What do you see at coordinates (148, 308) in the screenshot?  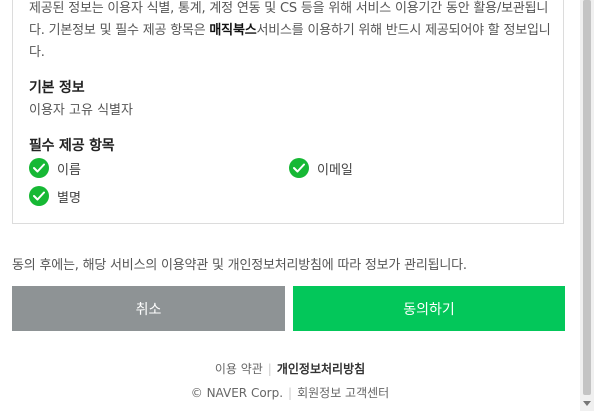 I see `cancel-button: 취소` at bounding box center [148, 308].